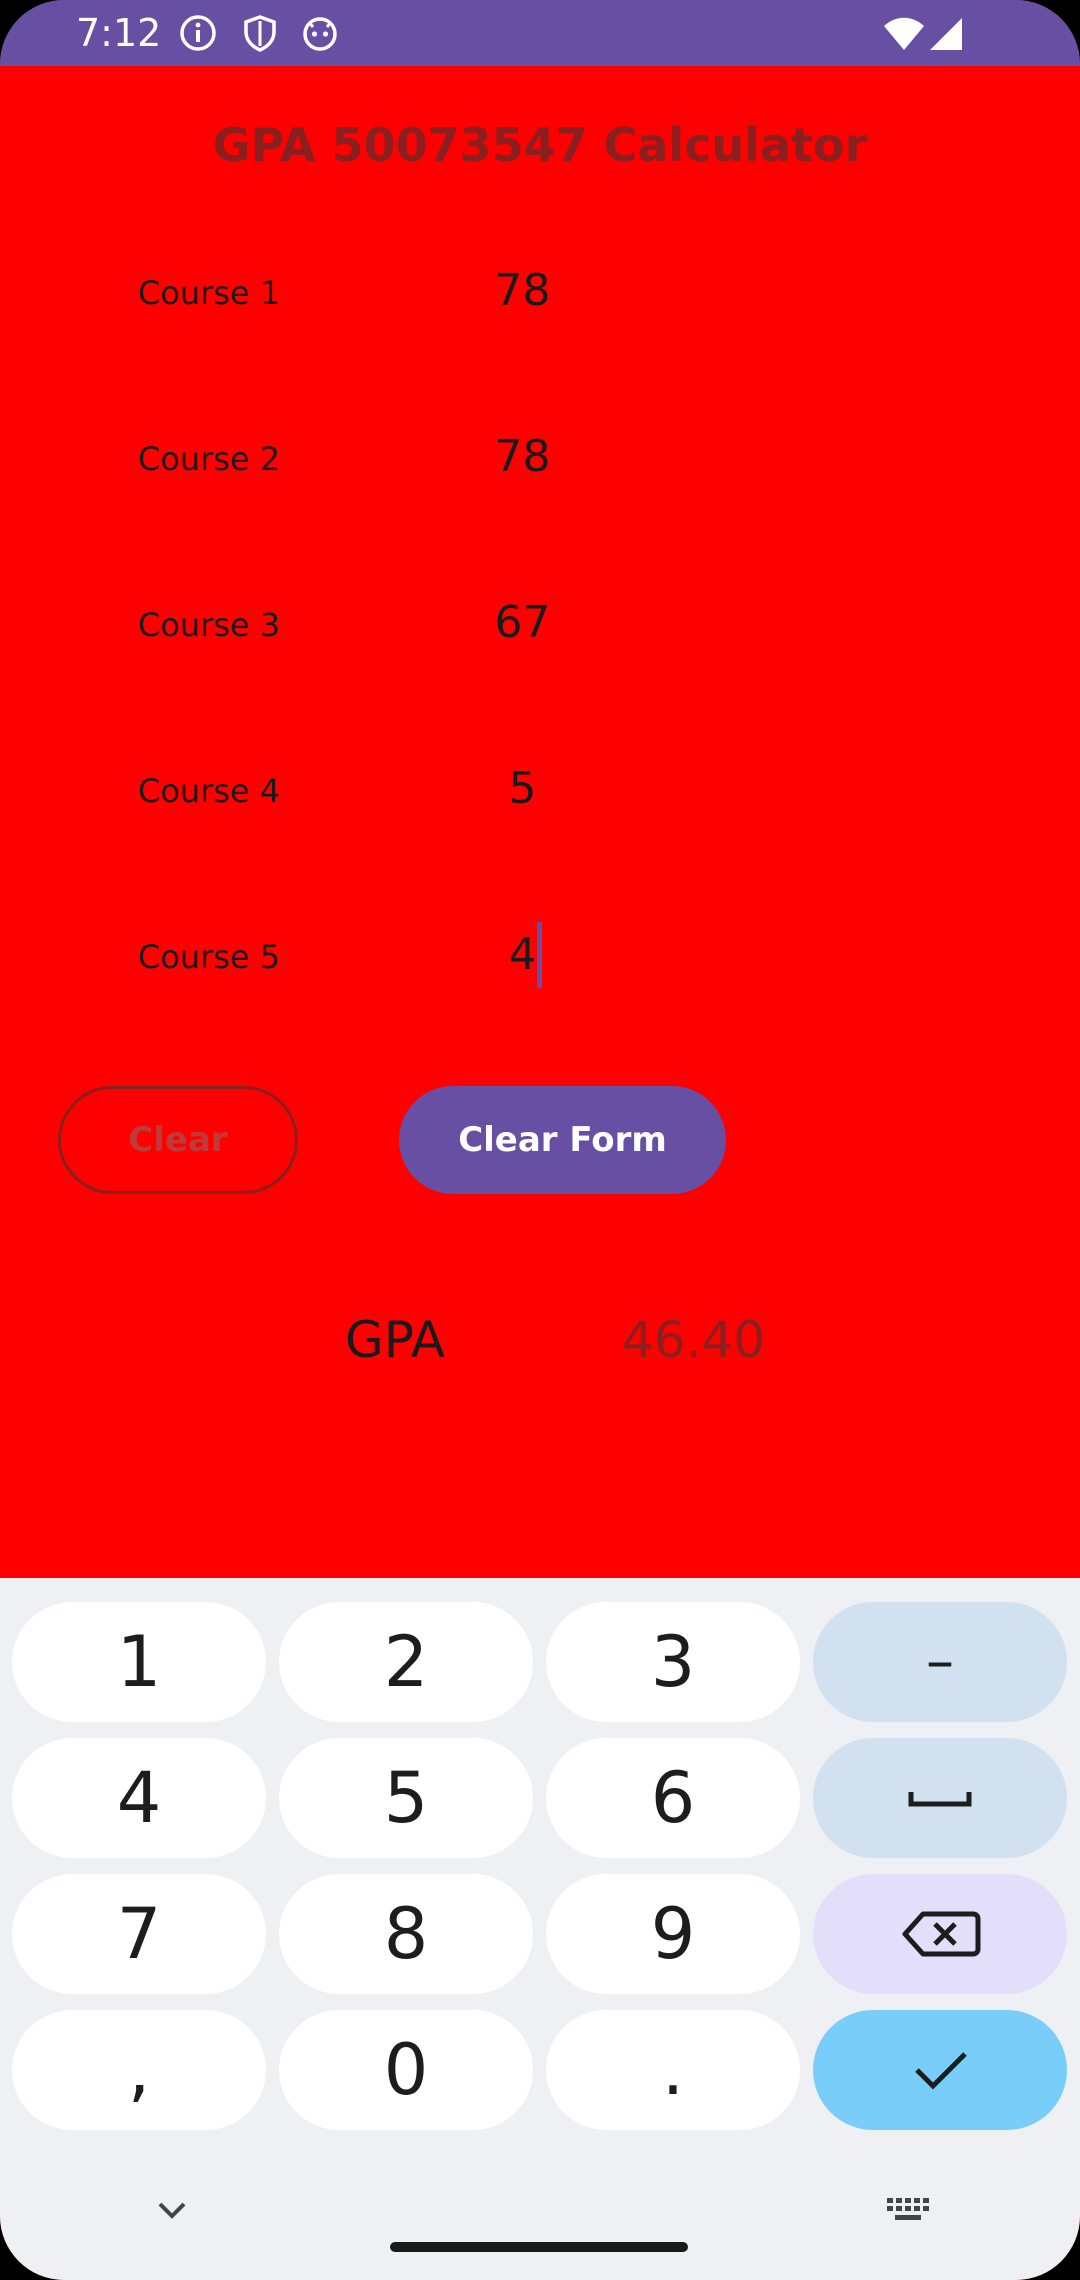 This screenshot has width=1080, height=2280. I want to click on checkmark-icon, so click(941, 2071).